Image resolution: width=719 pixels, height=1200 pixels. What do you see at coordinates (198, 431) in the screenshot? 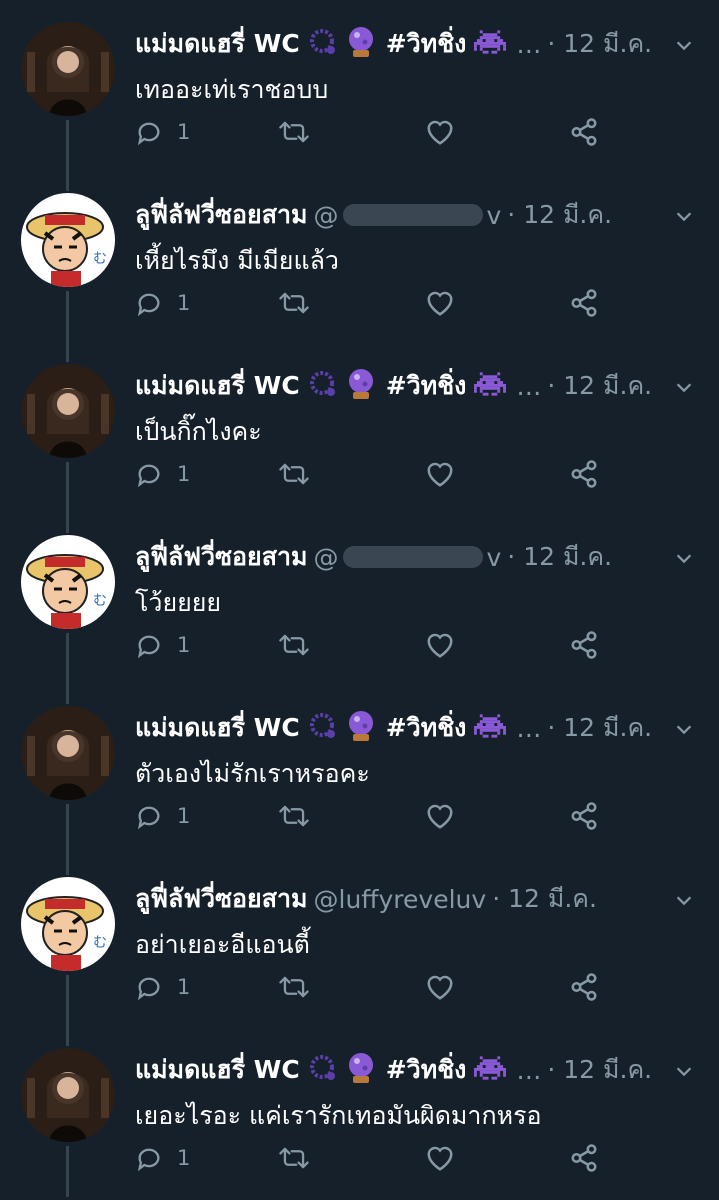
I see `tweet-text: เป็นกิ๊กไงคะ` at bounding box center [198, 431].